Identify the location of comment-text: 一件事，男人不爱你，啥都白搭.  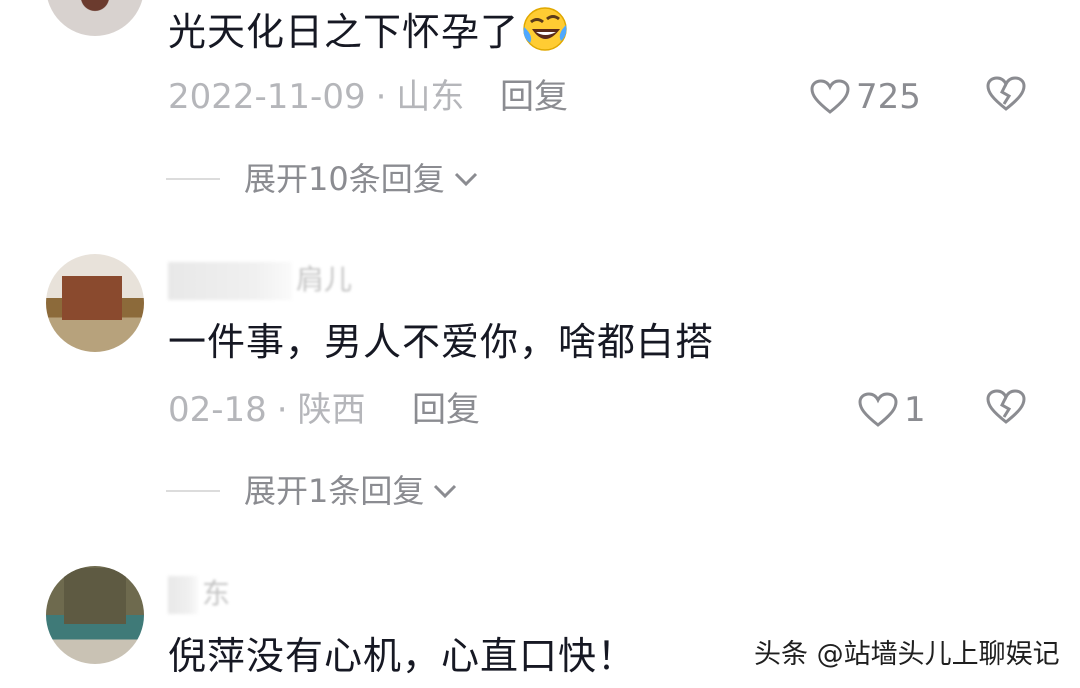
(441, 342).